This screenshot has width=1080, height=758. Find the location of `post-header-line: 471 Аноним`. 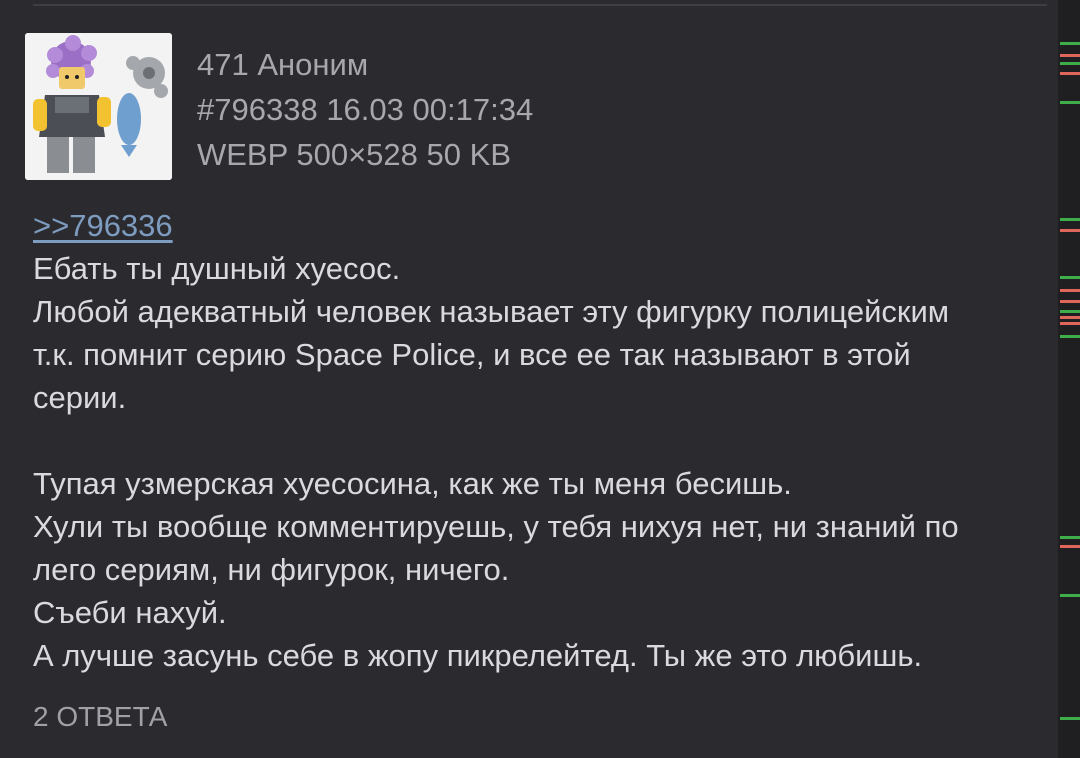

post-header-line: 471 Аноним is located at coordinates (365, 64).